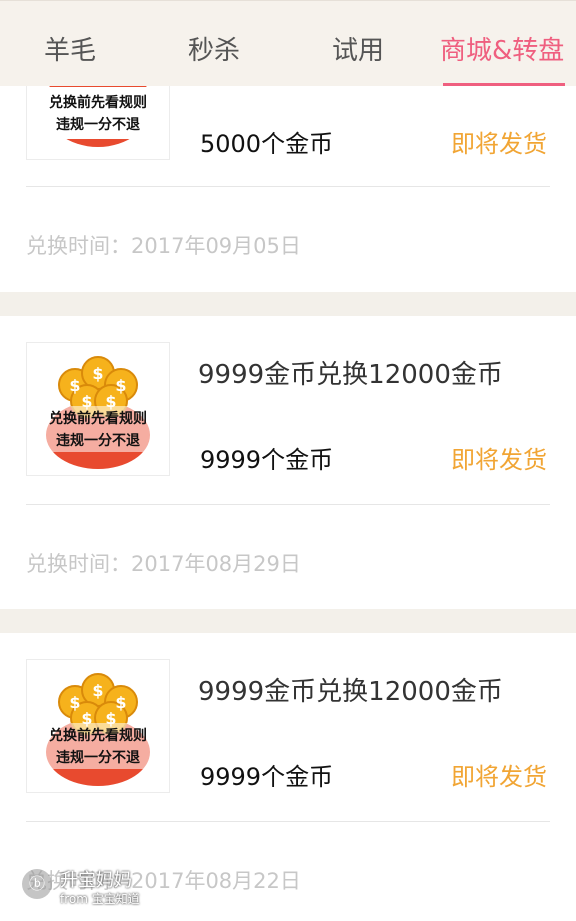  Describe the element at coordinates (502, 51) in the screenshot. I see `tab-shop-and-wheel: 商城&转盘` at that location.